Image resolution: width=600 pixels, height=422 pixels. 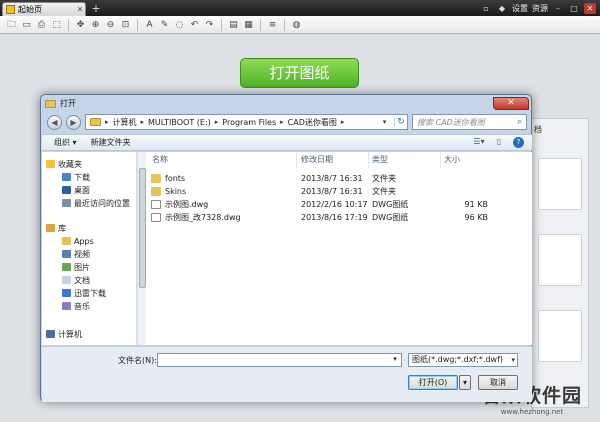 I want to click on layout-icon: ▦, so click(x=248, y=24).